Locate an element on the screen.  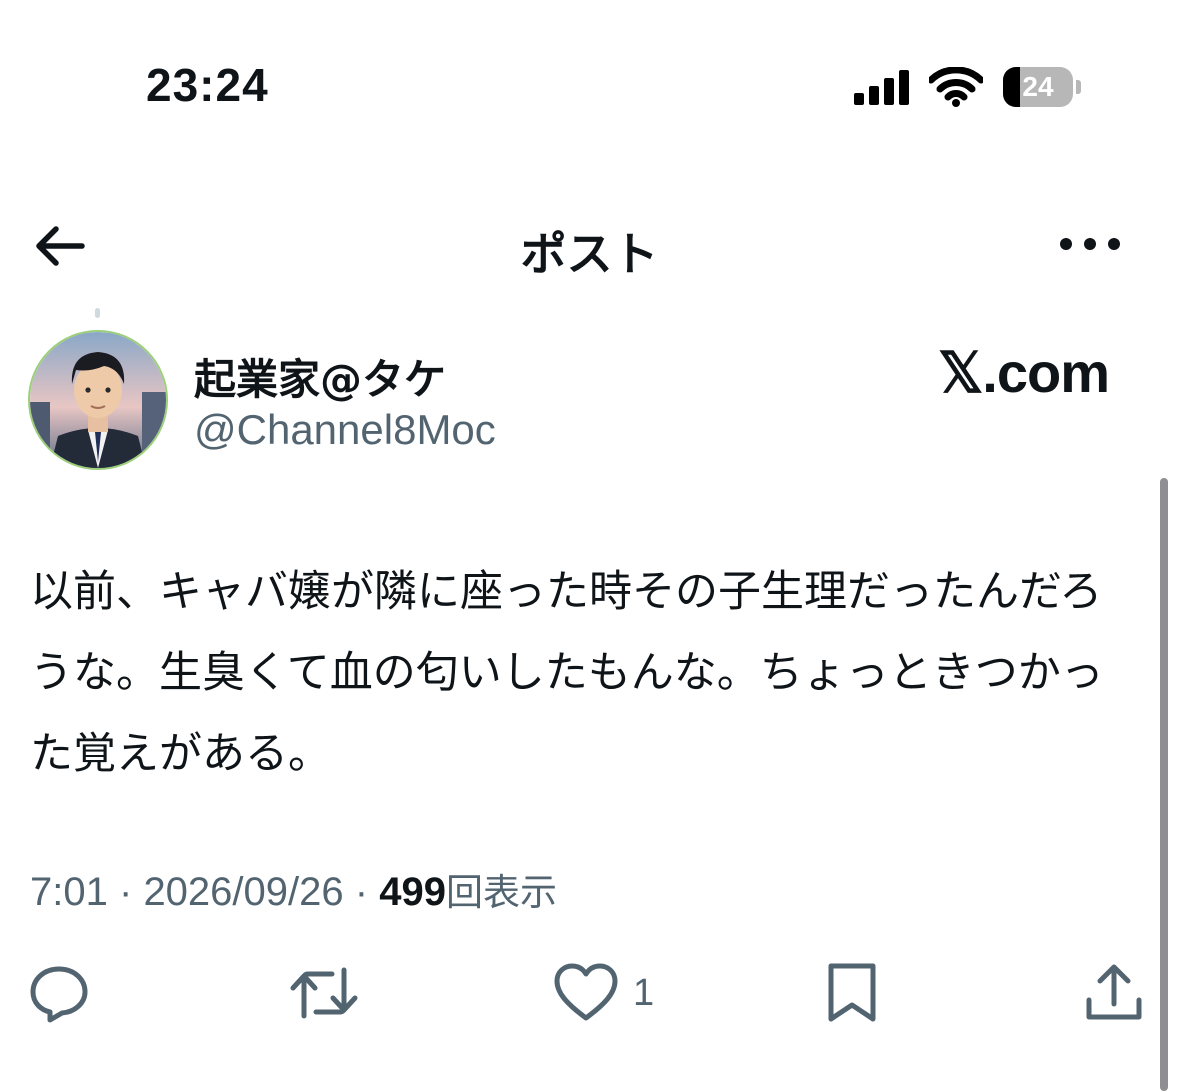
views-label: 回表示 is located at coordinates (501, 892).